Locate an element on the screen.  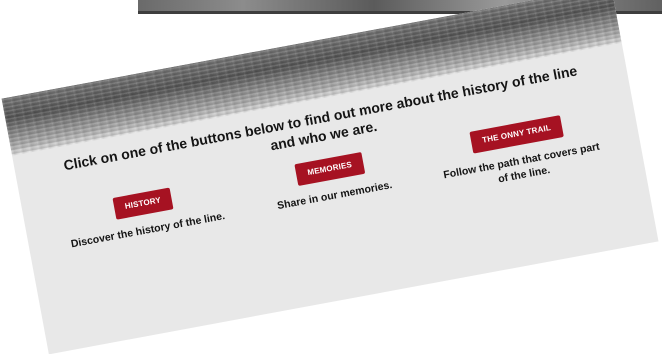
memories-button: MEMORIES is located at coordinates (329, 169).